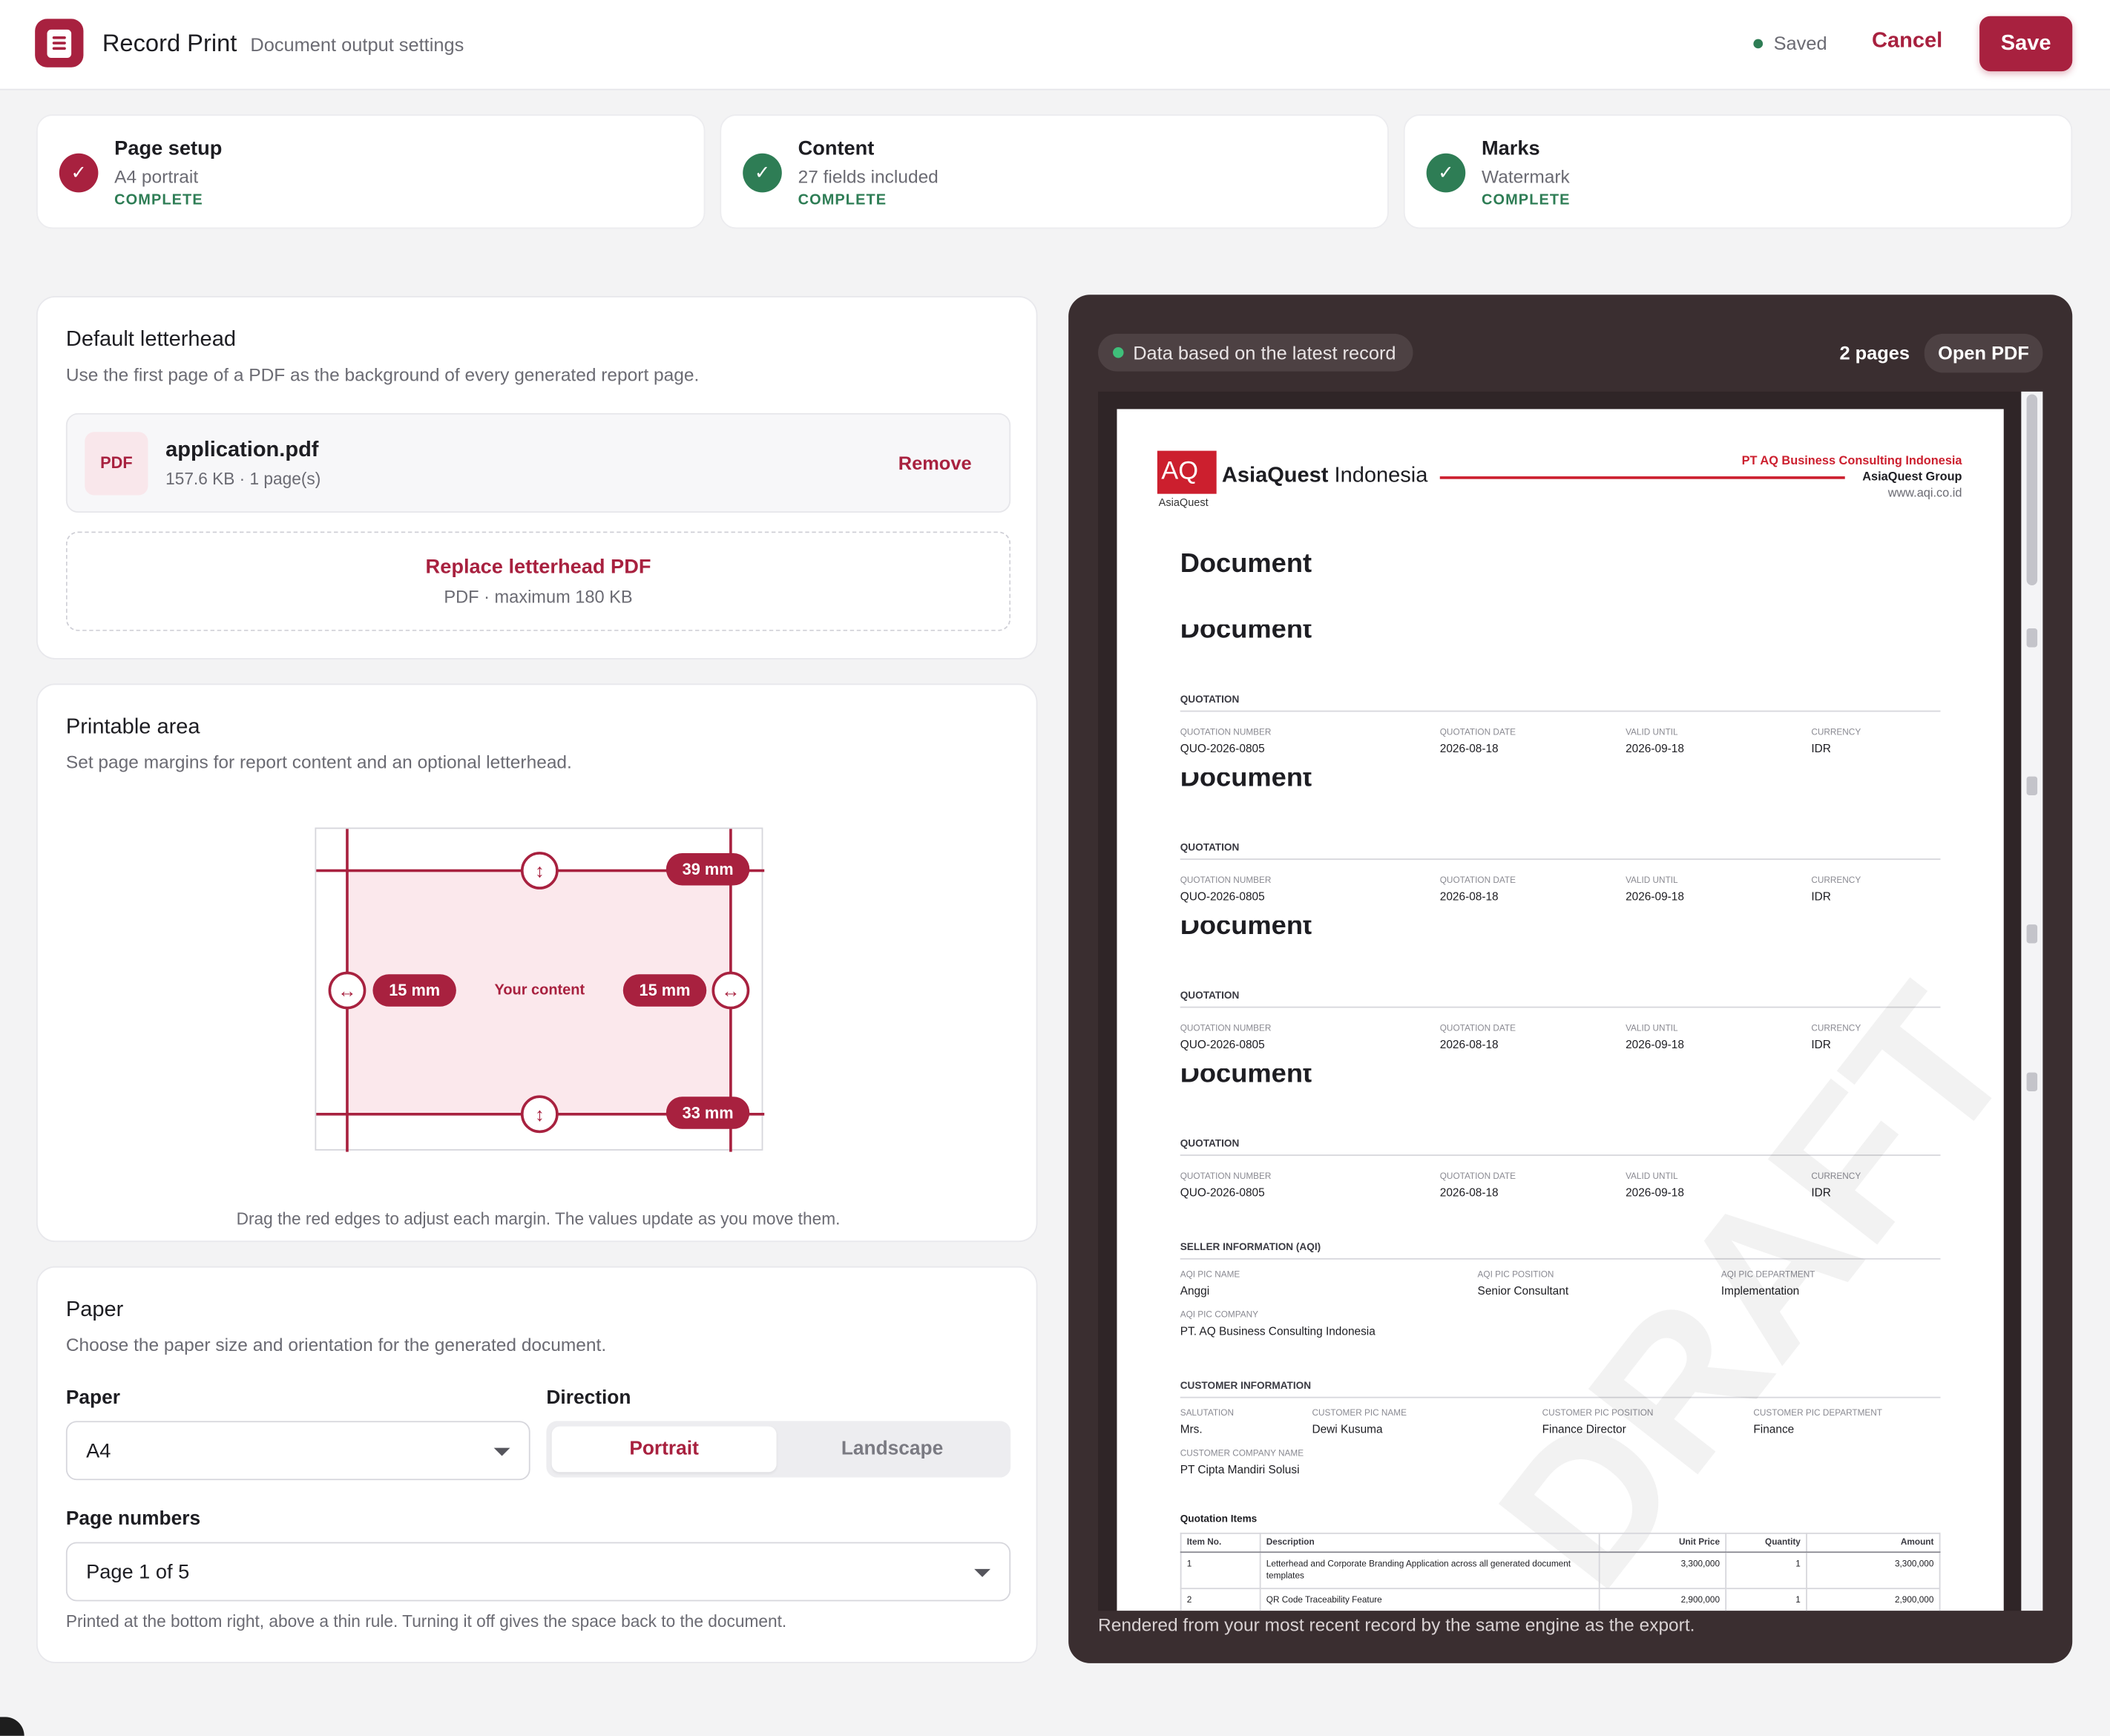  What do you see at coordinates (1220, 1600) in the screenshot?
I see `table-cell: 2` at bounding box center [1220, 1600].